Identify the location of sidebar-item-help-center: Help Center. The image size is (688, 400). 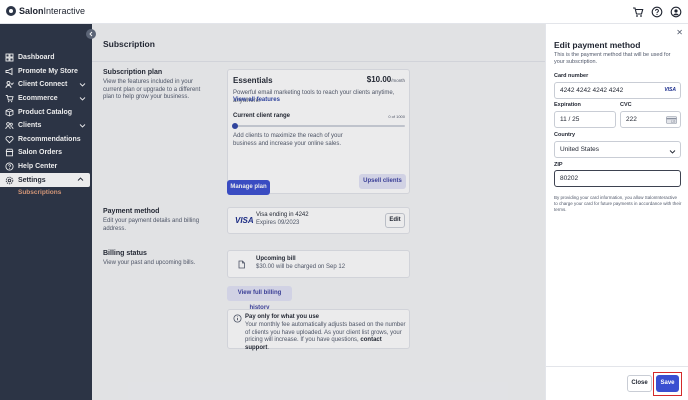
(46, 167).